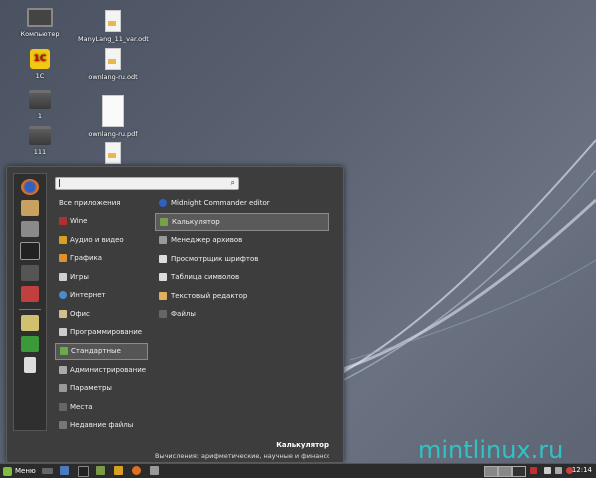  Describe the element at coordinates (113, 111) in the screenshot. I see `pdf-icon` at that location.